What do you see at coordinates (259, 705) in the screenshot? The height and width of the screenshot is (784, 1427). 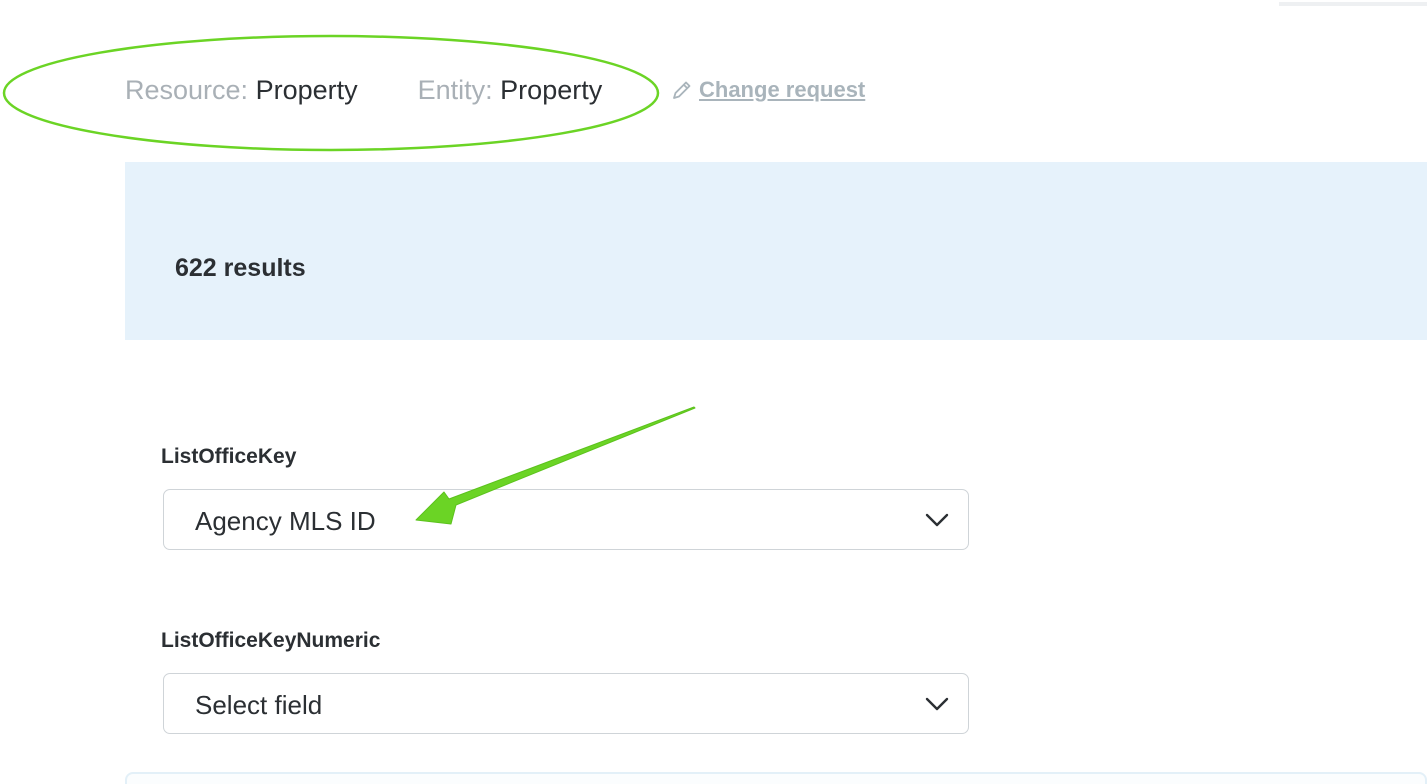 I see `list-office-key-numeric-selected: Select field` at bounding box center [259, 705].